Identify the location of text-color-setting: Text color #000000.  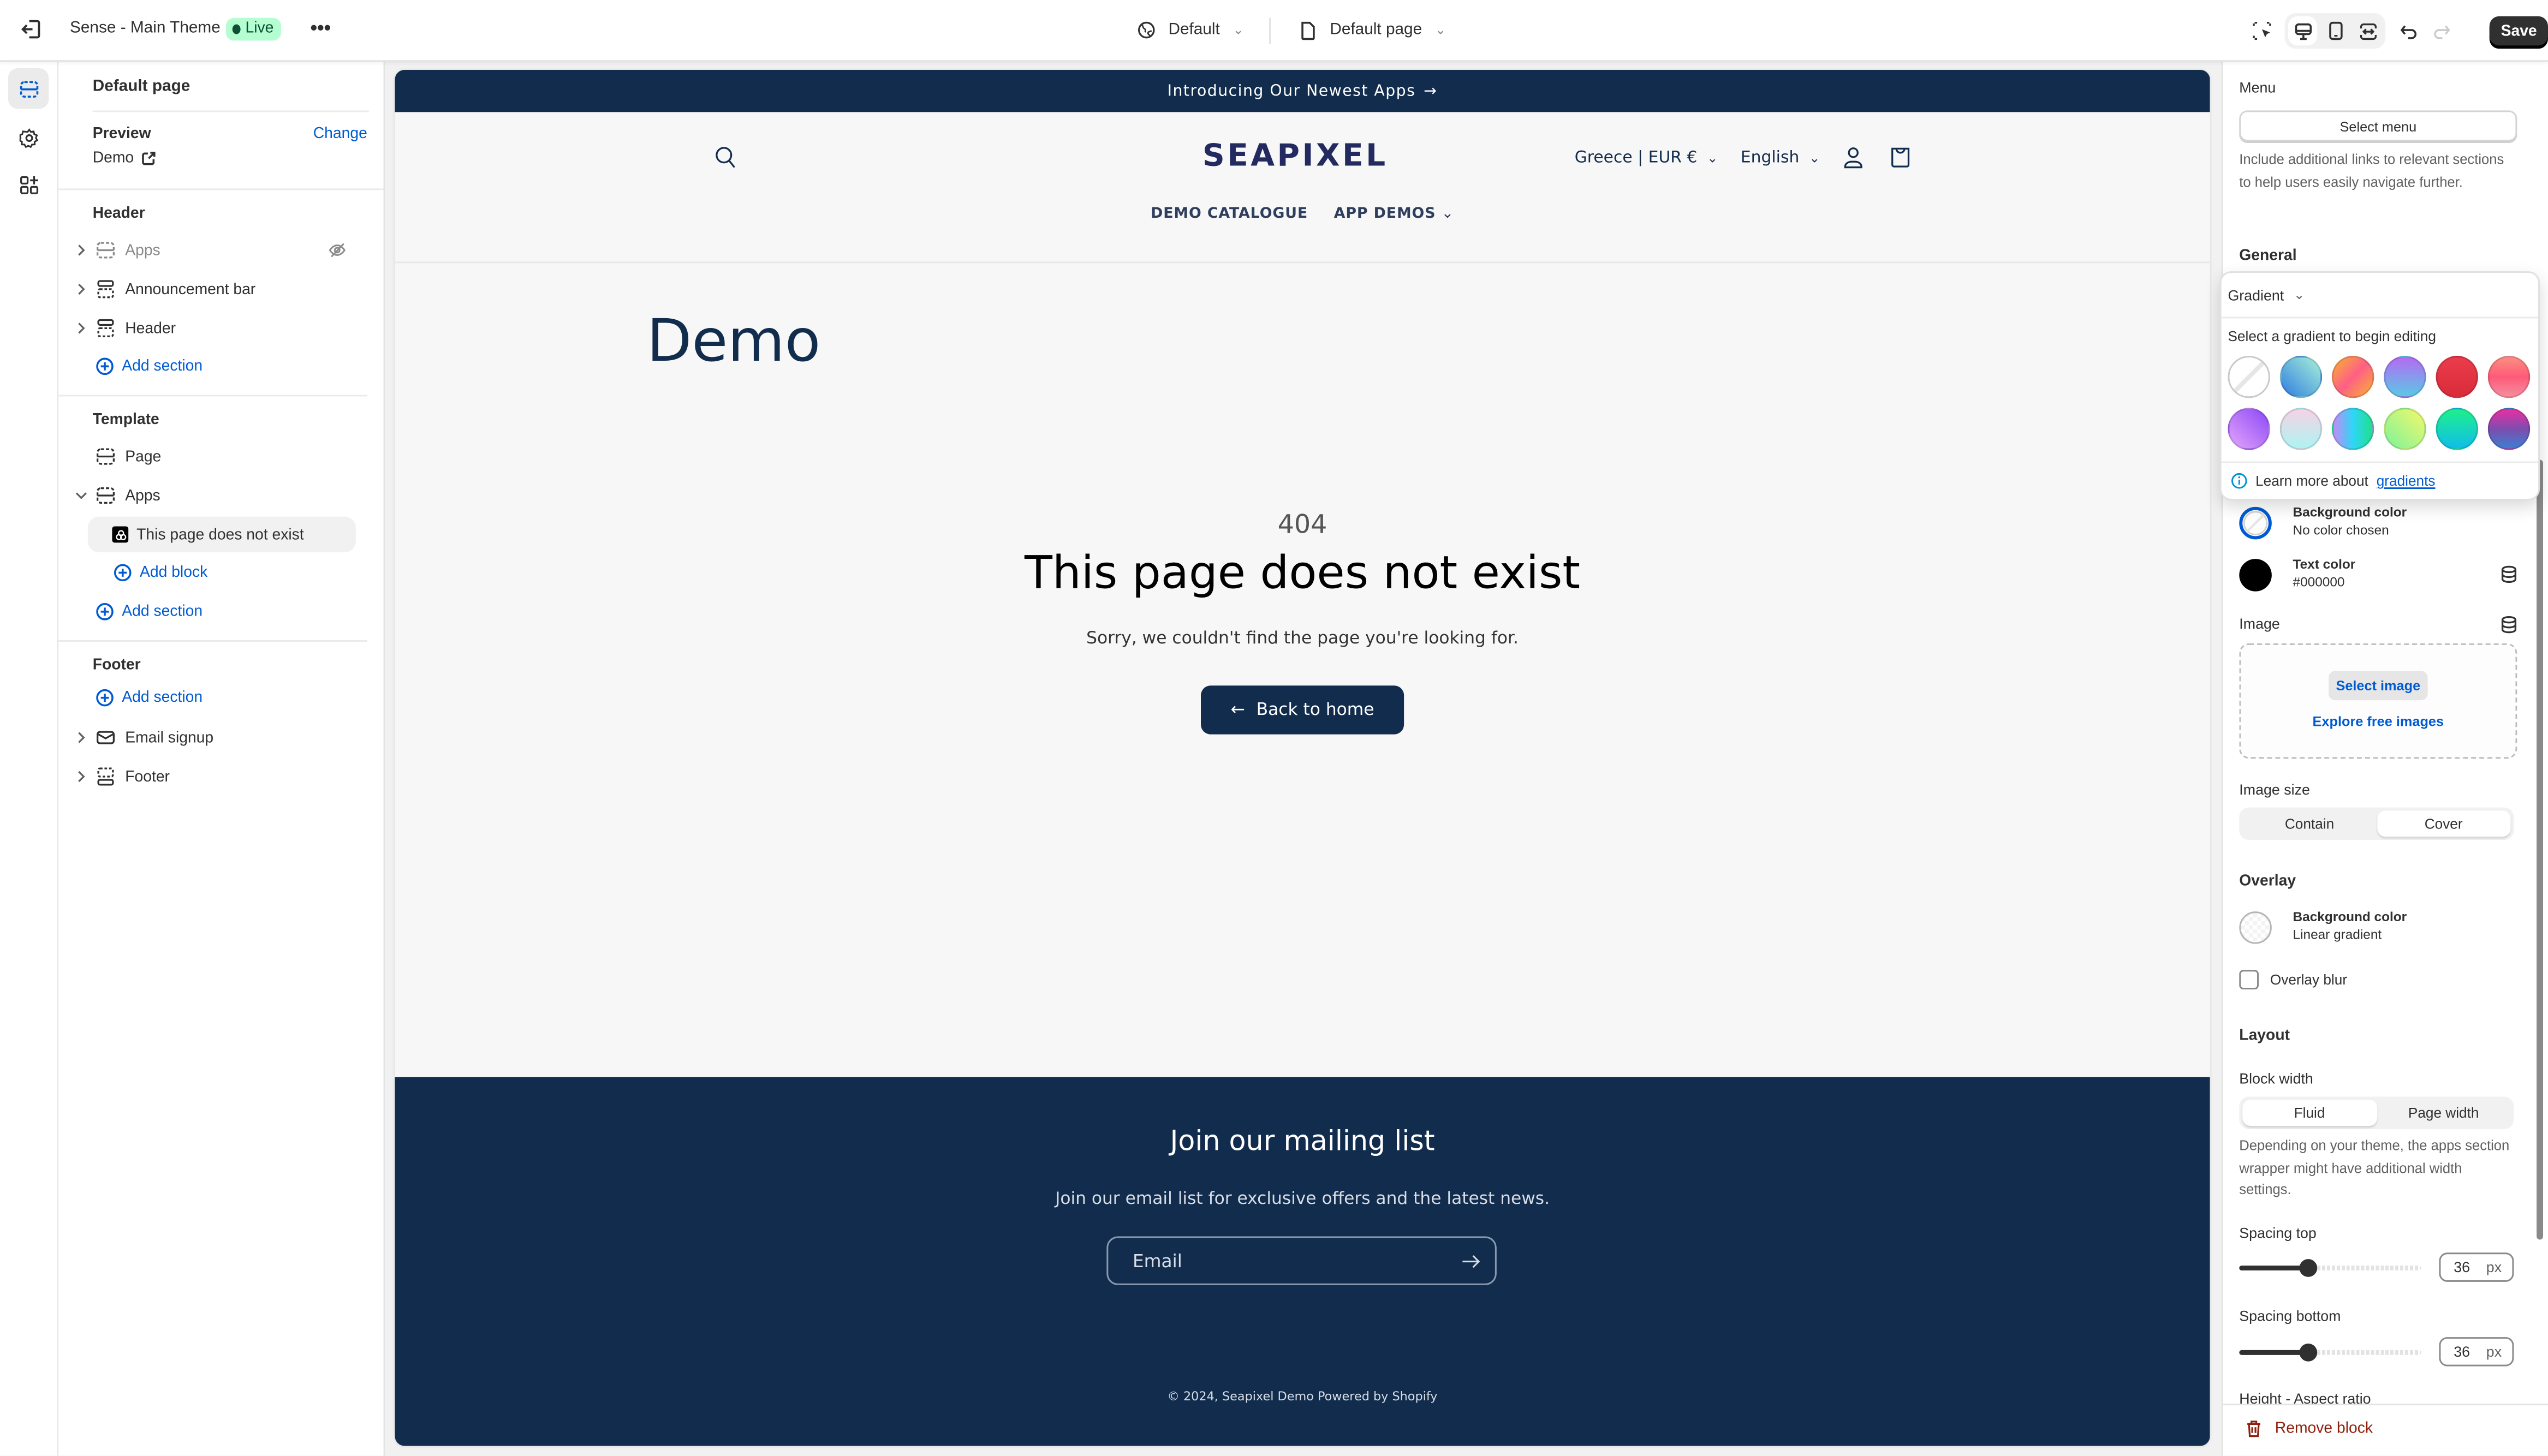
(2378, 574).